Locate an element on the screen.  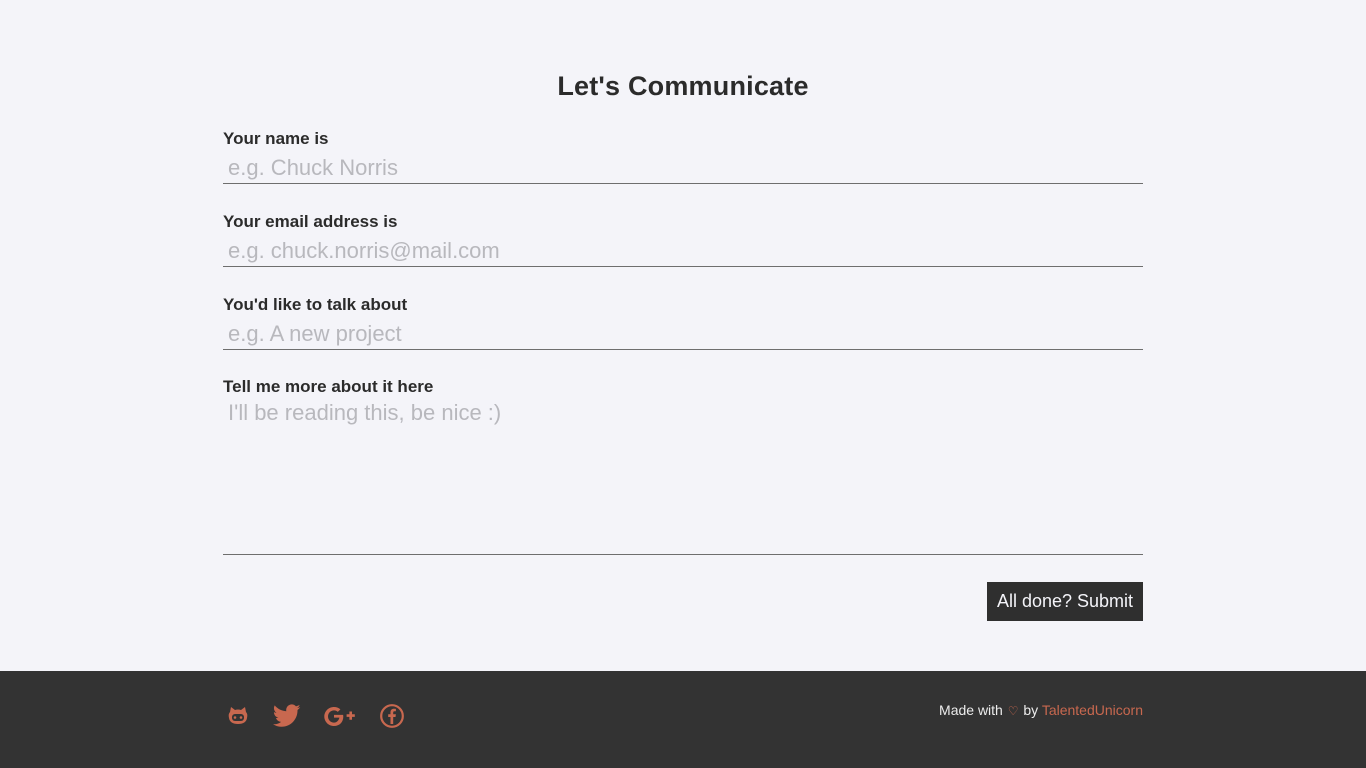
name-label: Your name is is located at coordinates (276, 138).